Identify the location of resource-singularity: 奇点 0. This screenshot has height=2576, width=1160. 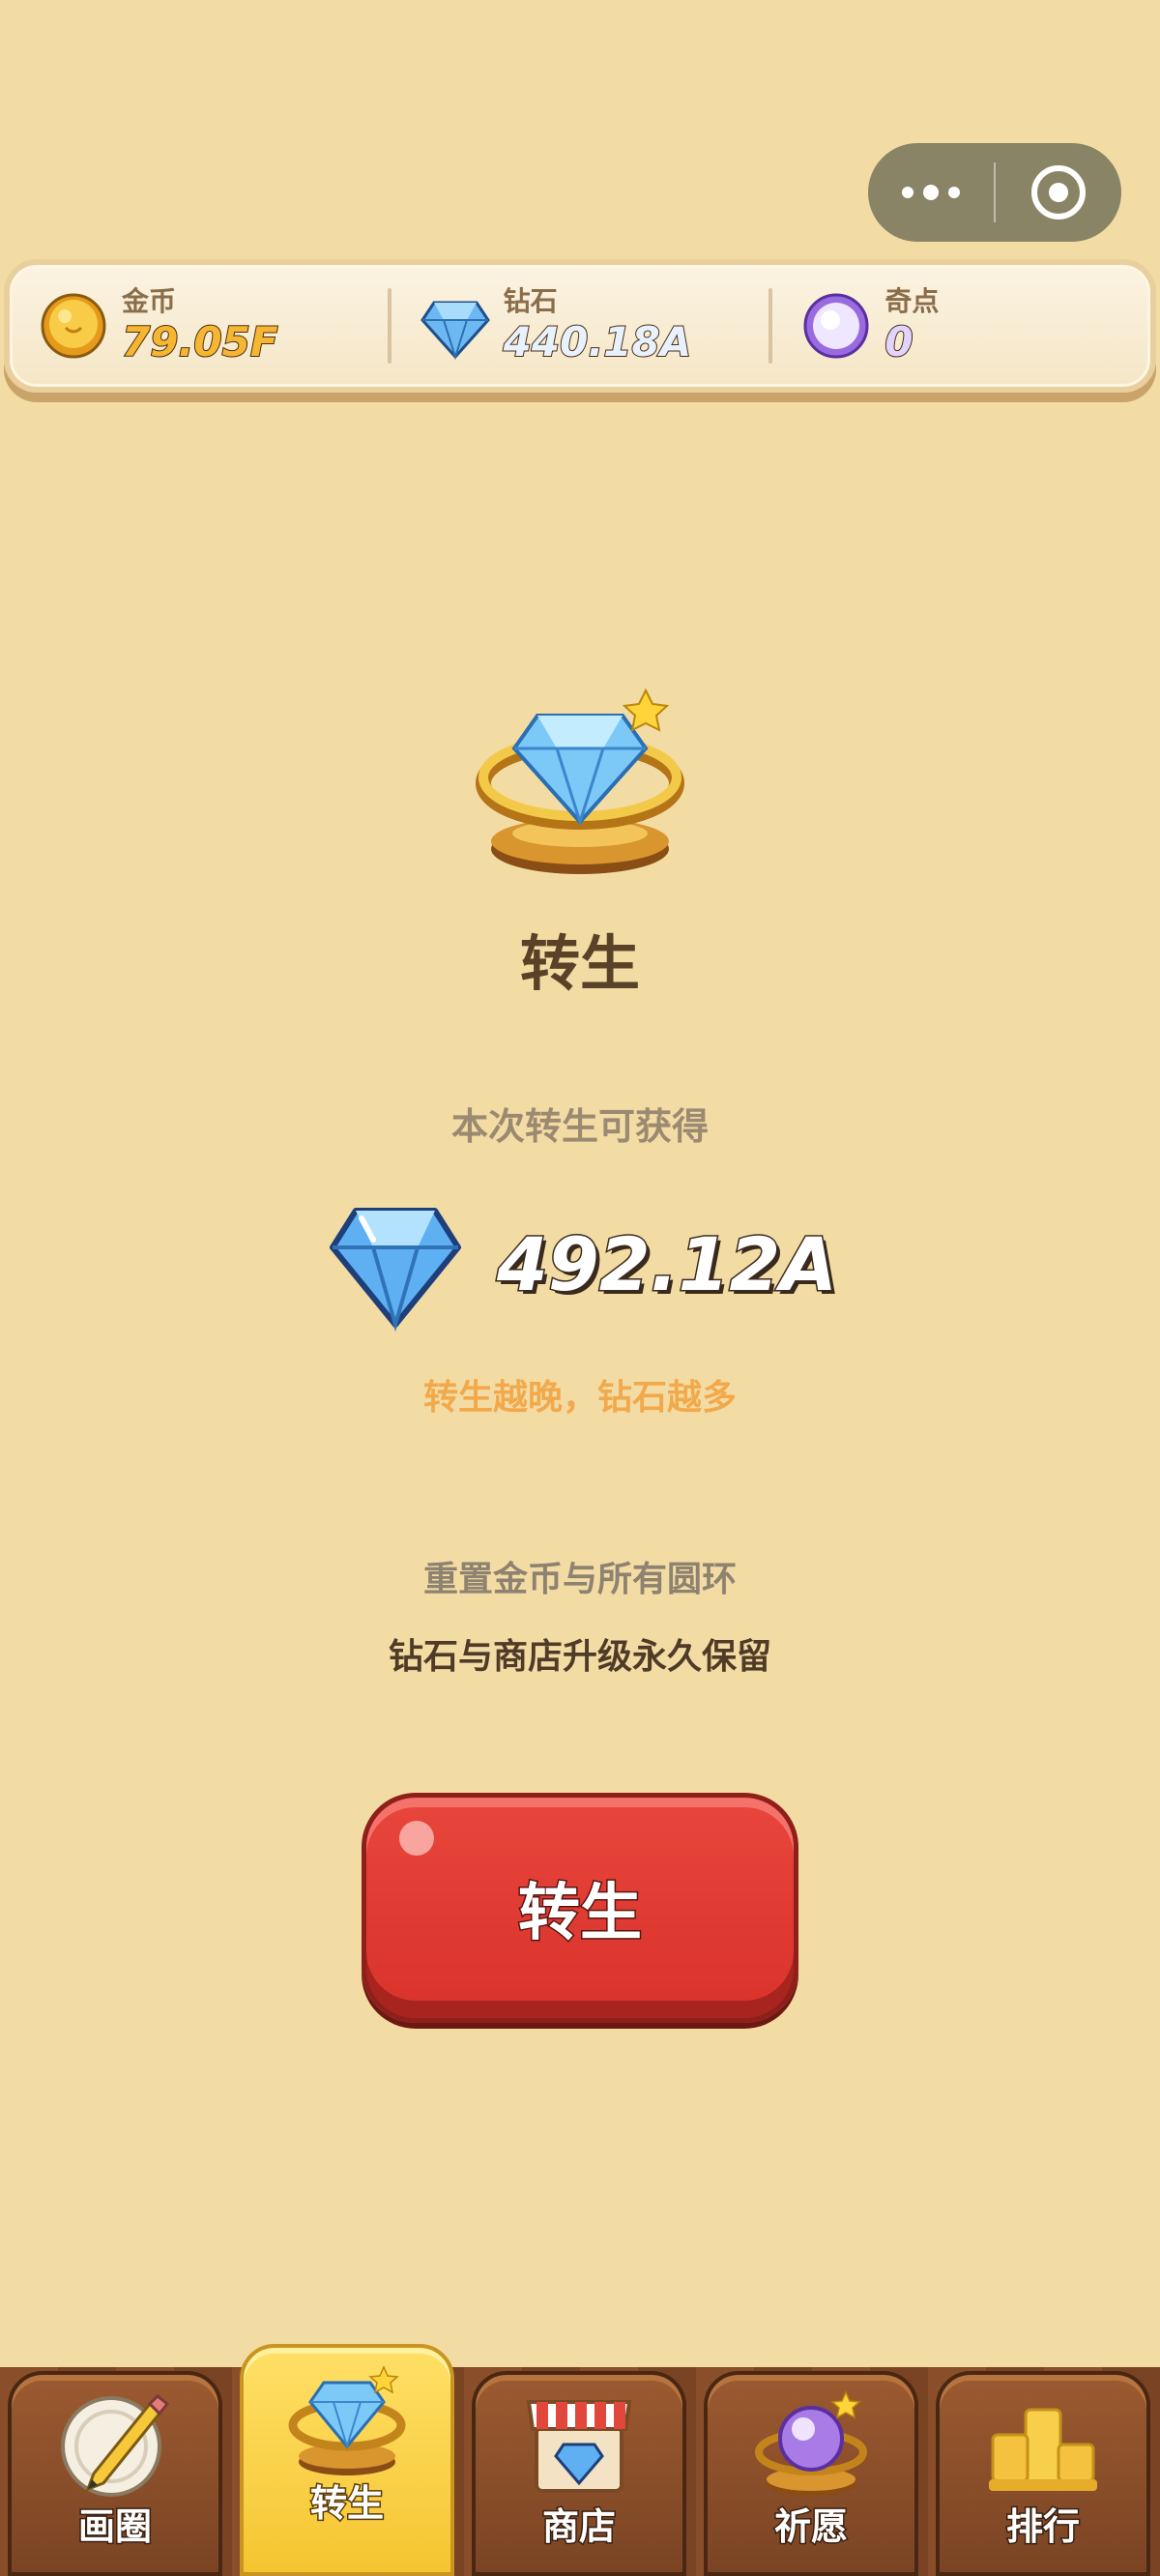
(961, 326).